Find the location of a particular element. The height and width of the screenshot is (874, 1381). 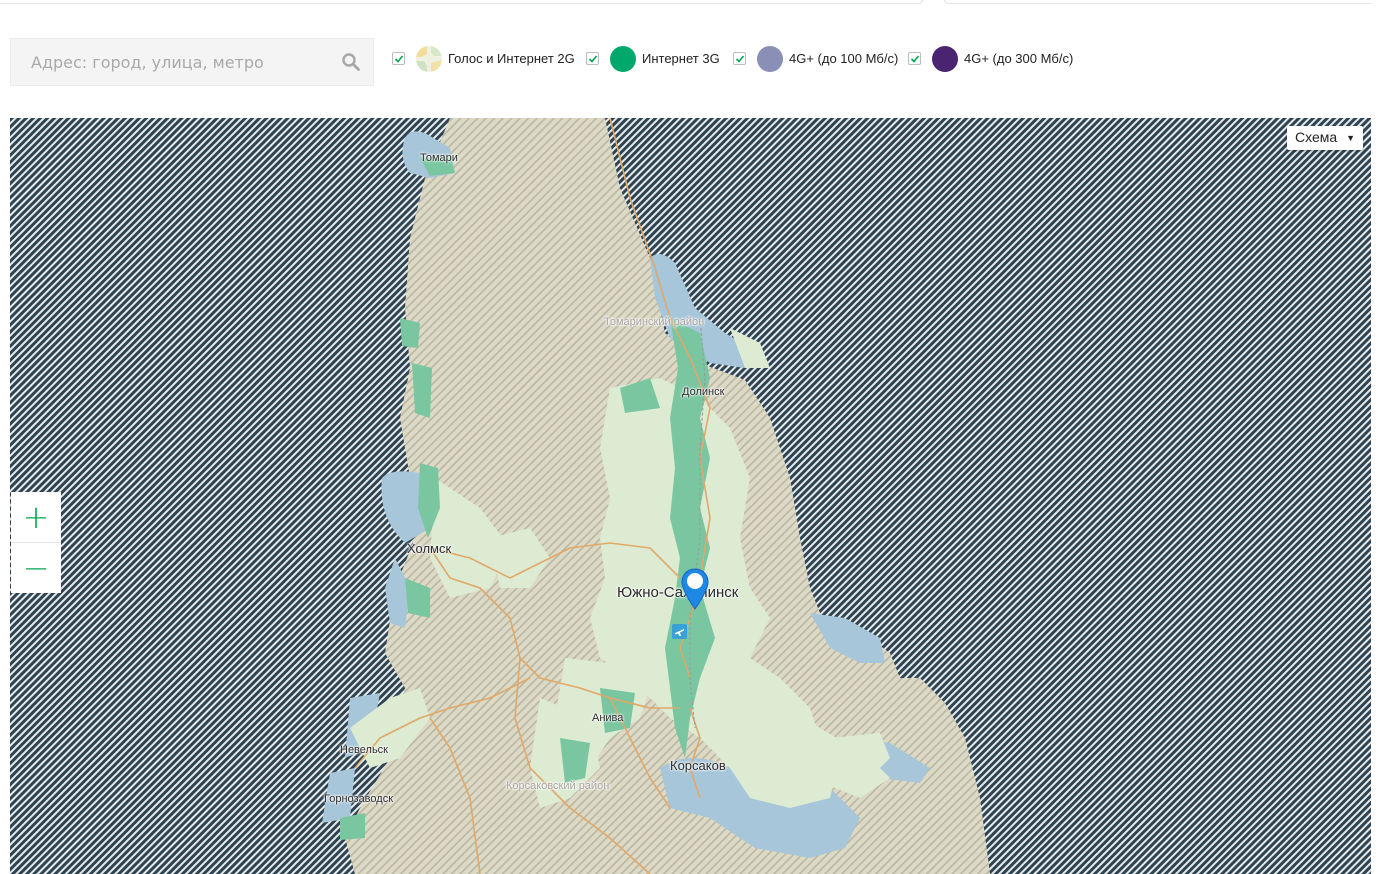

address-search is located at coordinates (192, 62).